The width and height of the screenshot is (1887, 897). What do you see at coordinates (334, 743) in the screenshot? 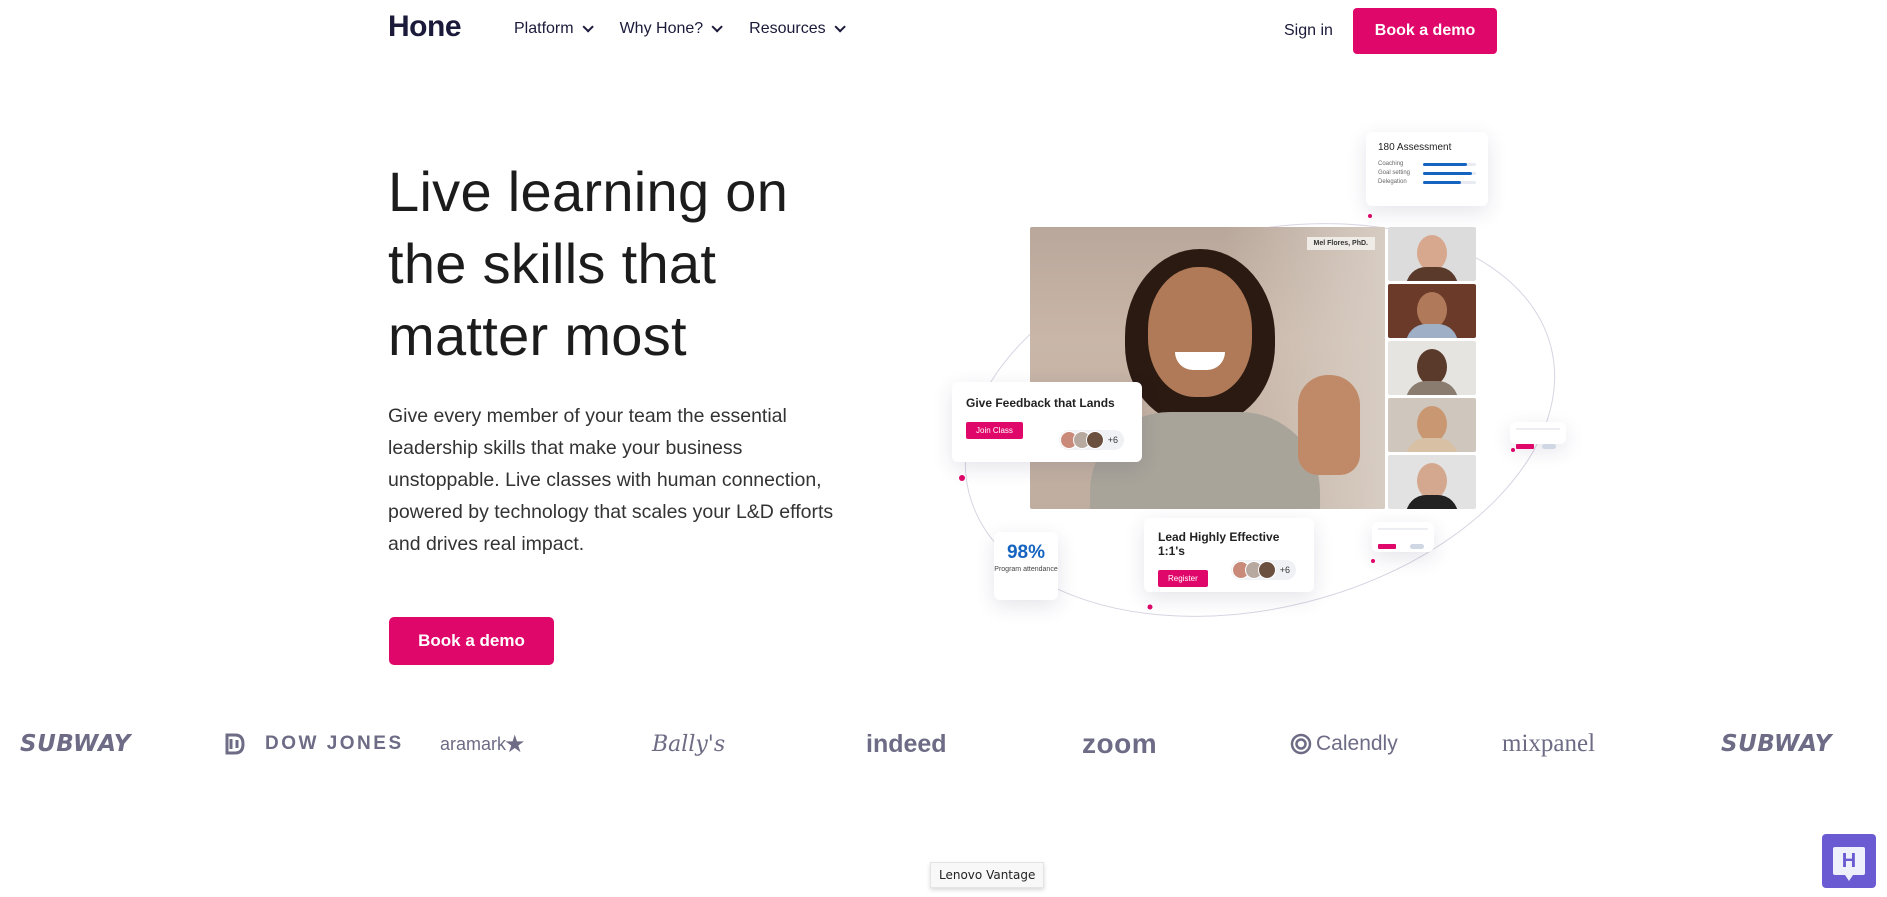
I see `logo-dow-jones-text: DOW JONES` at bounding box center [334, 743].